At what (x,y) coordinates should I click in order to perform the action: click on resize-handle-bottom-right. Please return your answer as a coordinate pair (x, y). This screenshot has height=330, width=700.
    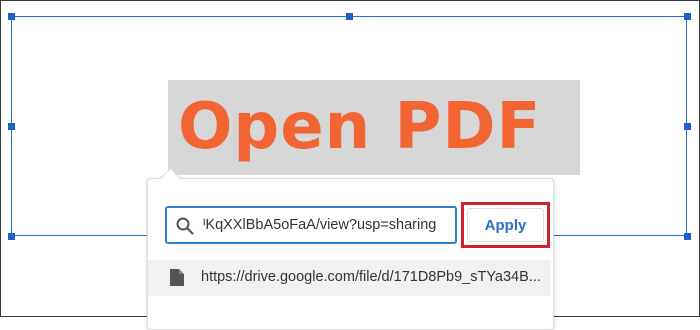
    Looking at the image, I should click on (687, 236).